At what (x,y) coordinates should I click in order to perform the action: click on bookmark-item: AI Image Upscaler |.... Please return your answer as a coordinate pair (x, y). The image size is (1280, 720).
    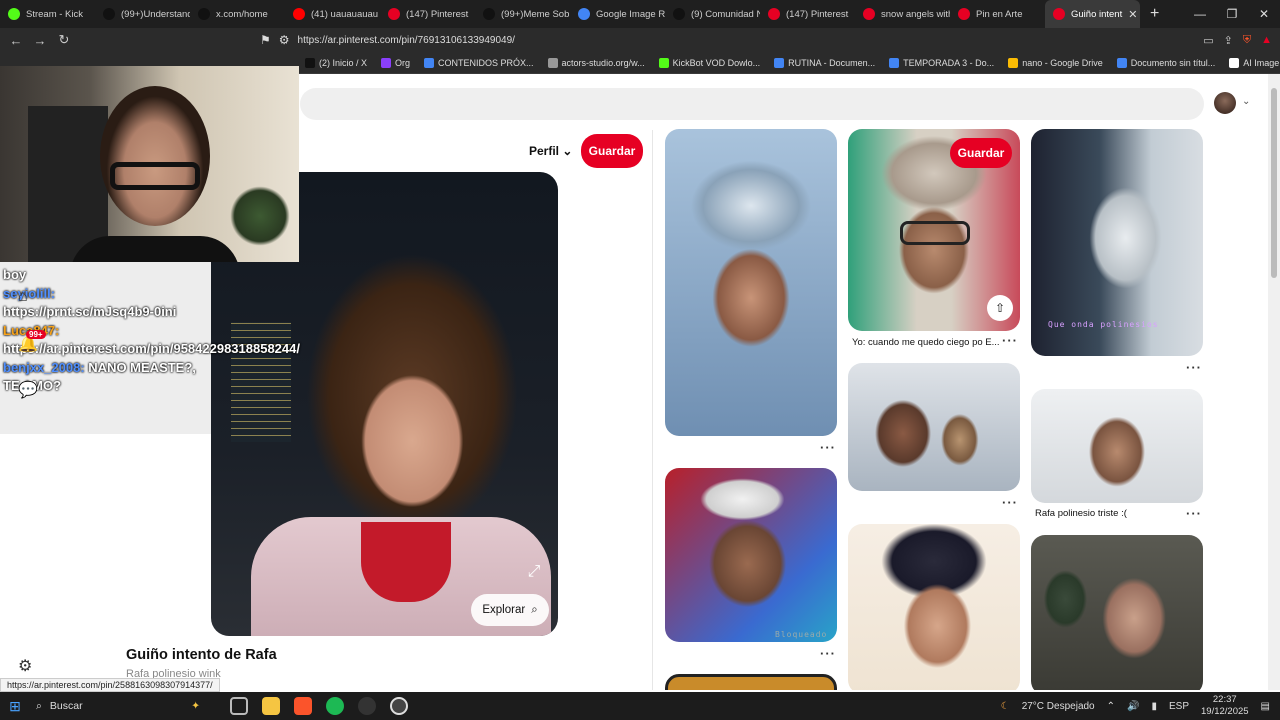
    Looking at the image, I should click on (1254, 62).